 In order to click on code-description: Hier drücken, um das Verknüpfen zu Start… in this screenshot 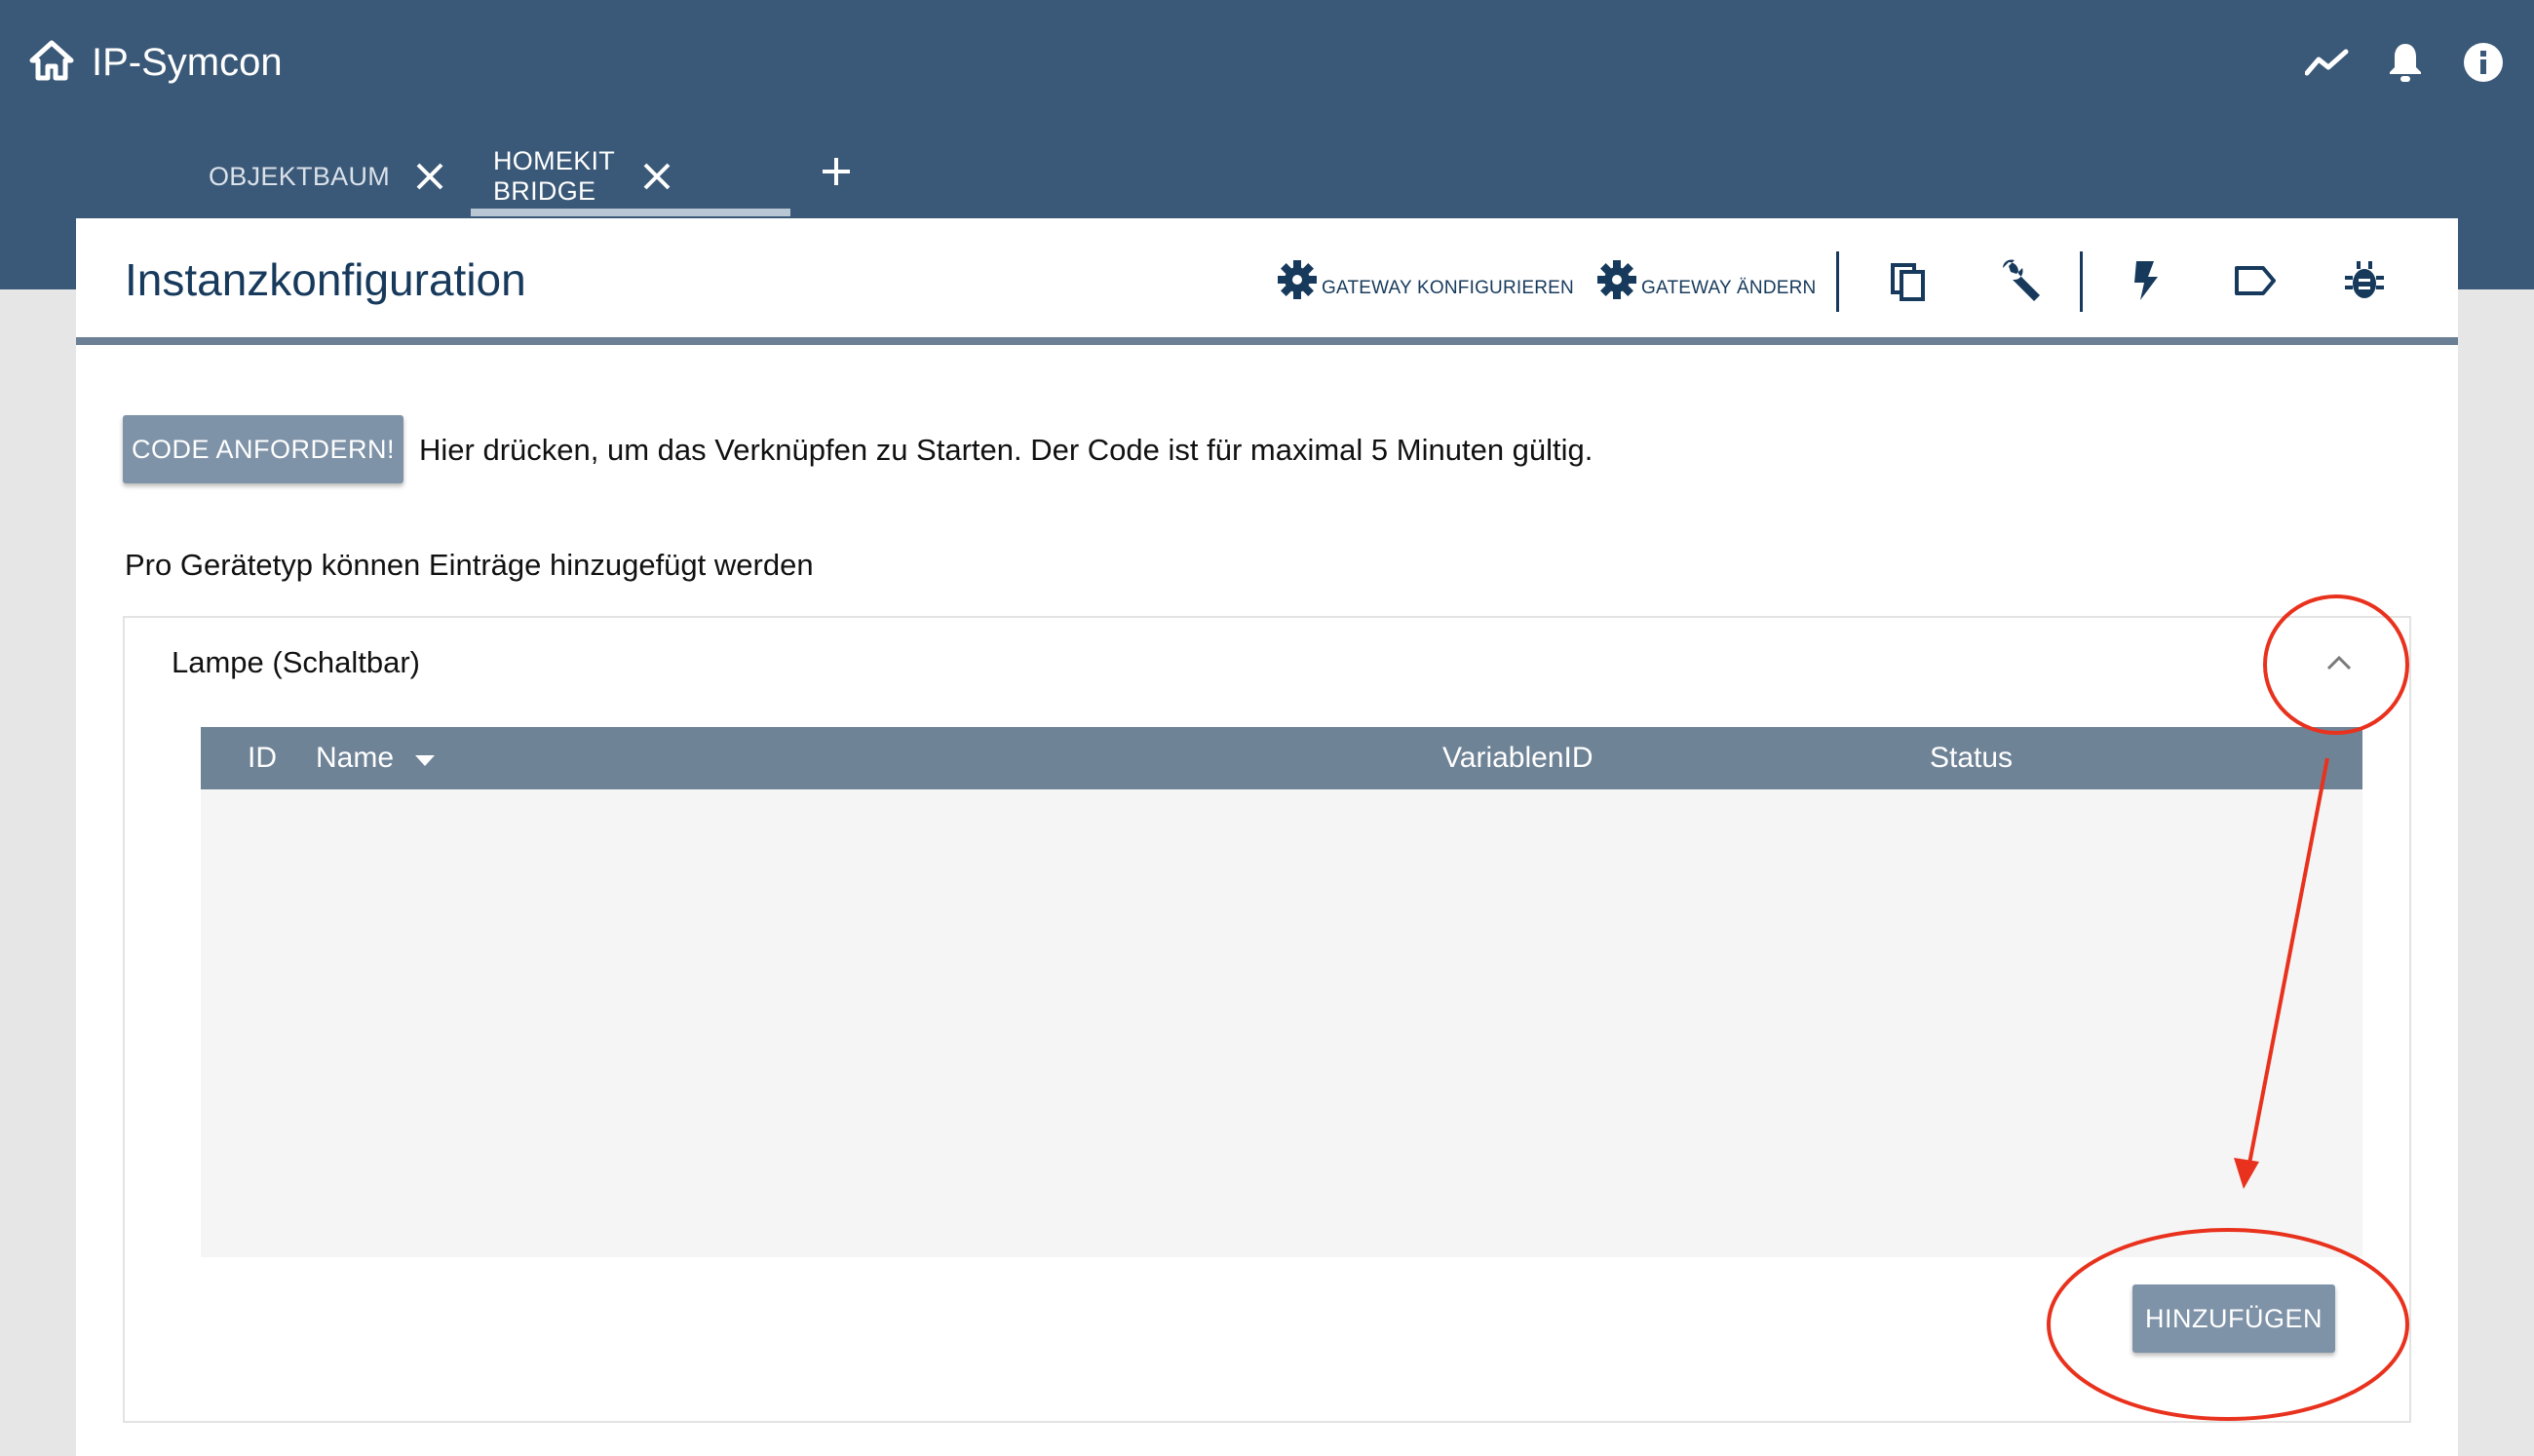, I will do `click(1006, 450)`.